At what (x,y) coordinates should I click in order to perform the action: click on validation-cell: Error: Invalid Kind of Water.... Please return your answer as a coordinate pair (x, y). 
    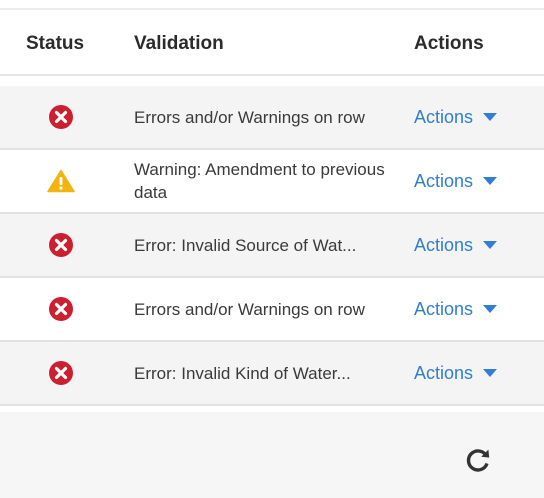
    Looking at the image, I should click on (256, 373).